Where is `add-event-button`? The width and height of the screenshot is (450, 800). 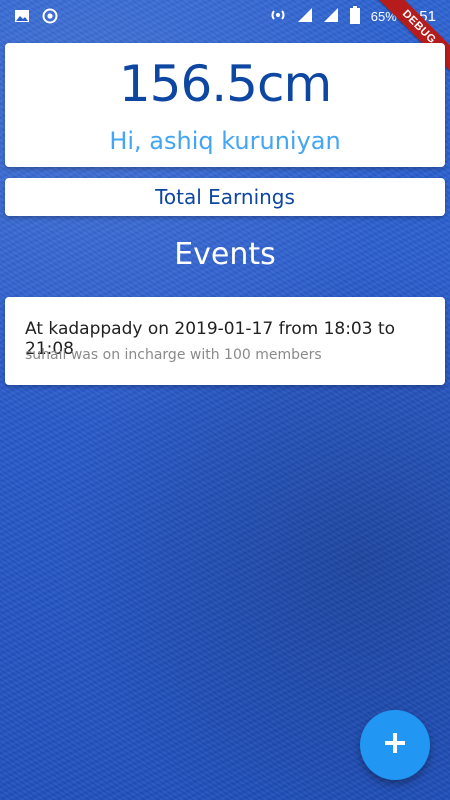
add-event-button is located at coordinates (395, 745).